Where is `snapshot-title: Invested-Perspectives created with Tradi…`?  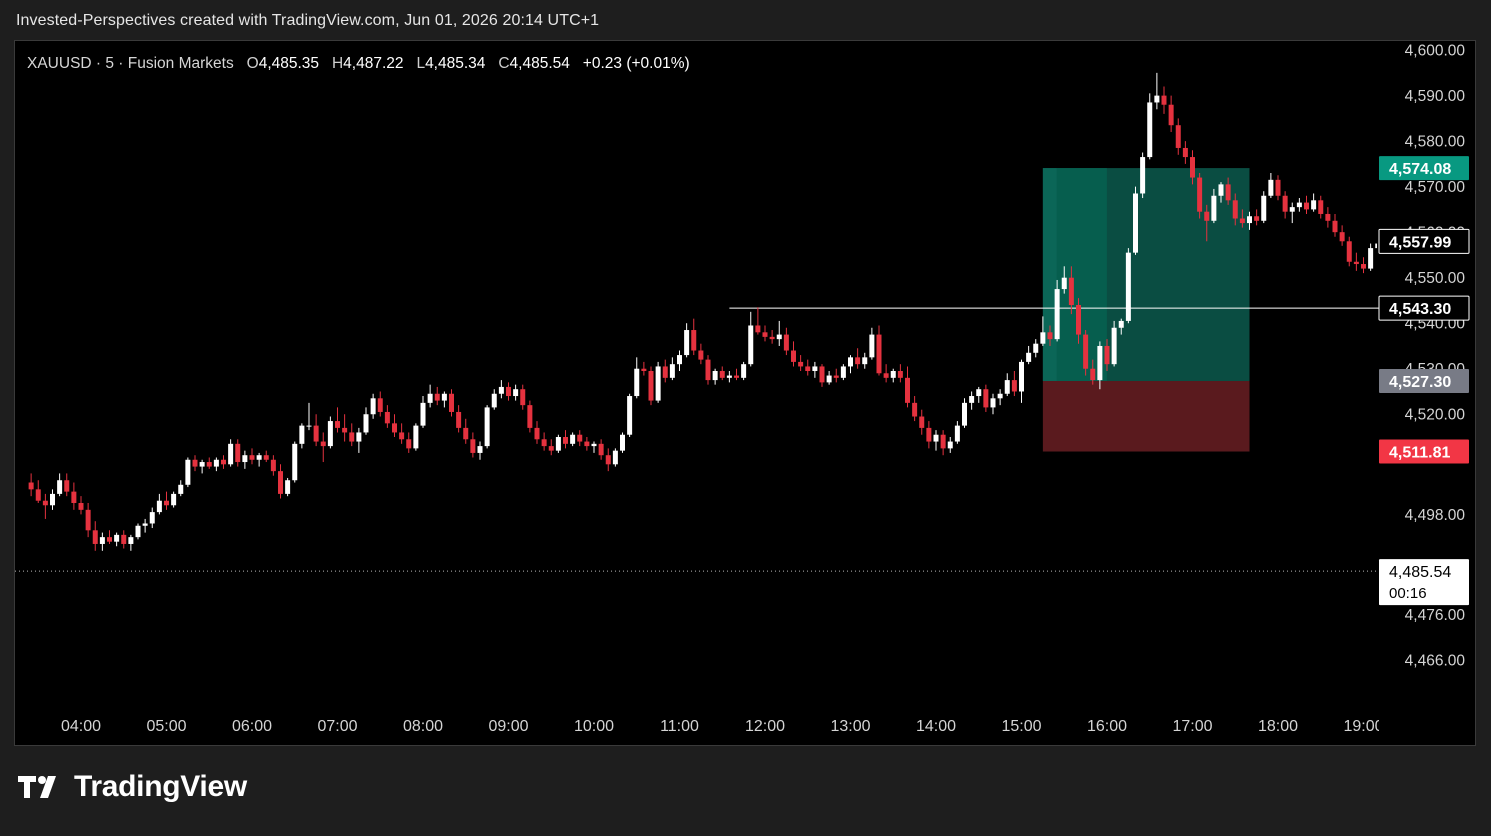
snapshot-title: Invested-Perspectives created with Tradi… is located at coordinates (308, 20).